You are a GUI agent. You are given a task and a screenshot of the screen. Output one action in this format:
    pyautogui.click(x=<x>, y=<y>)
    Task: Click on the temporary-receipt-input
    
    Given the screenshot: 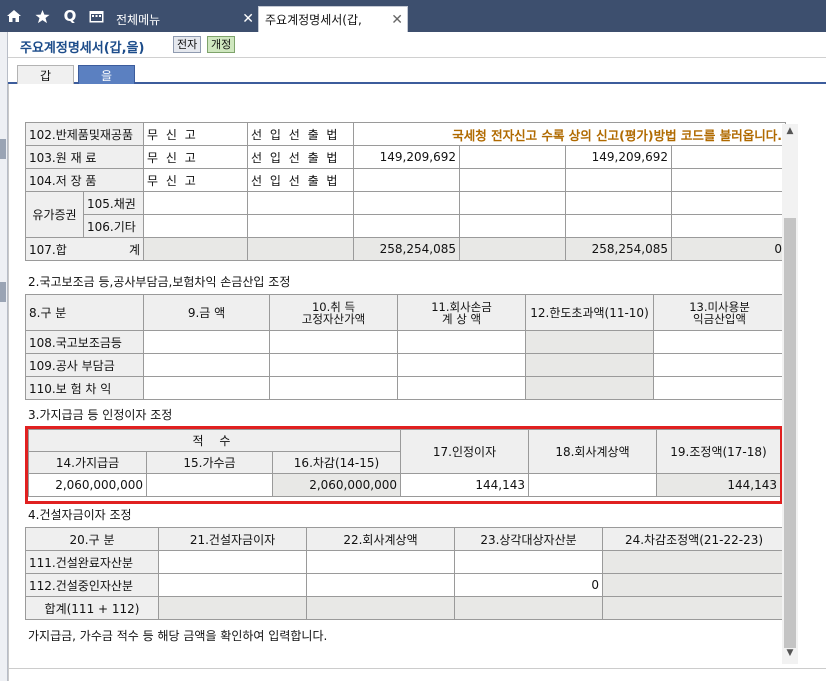 What is the action you would take?
    pyautogui.click(x=209, y=485)
    